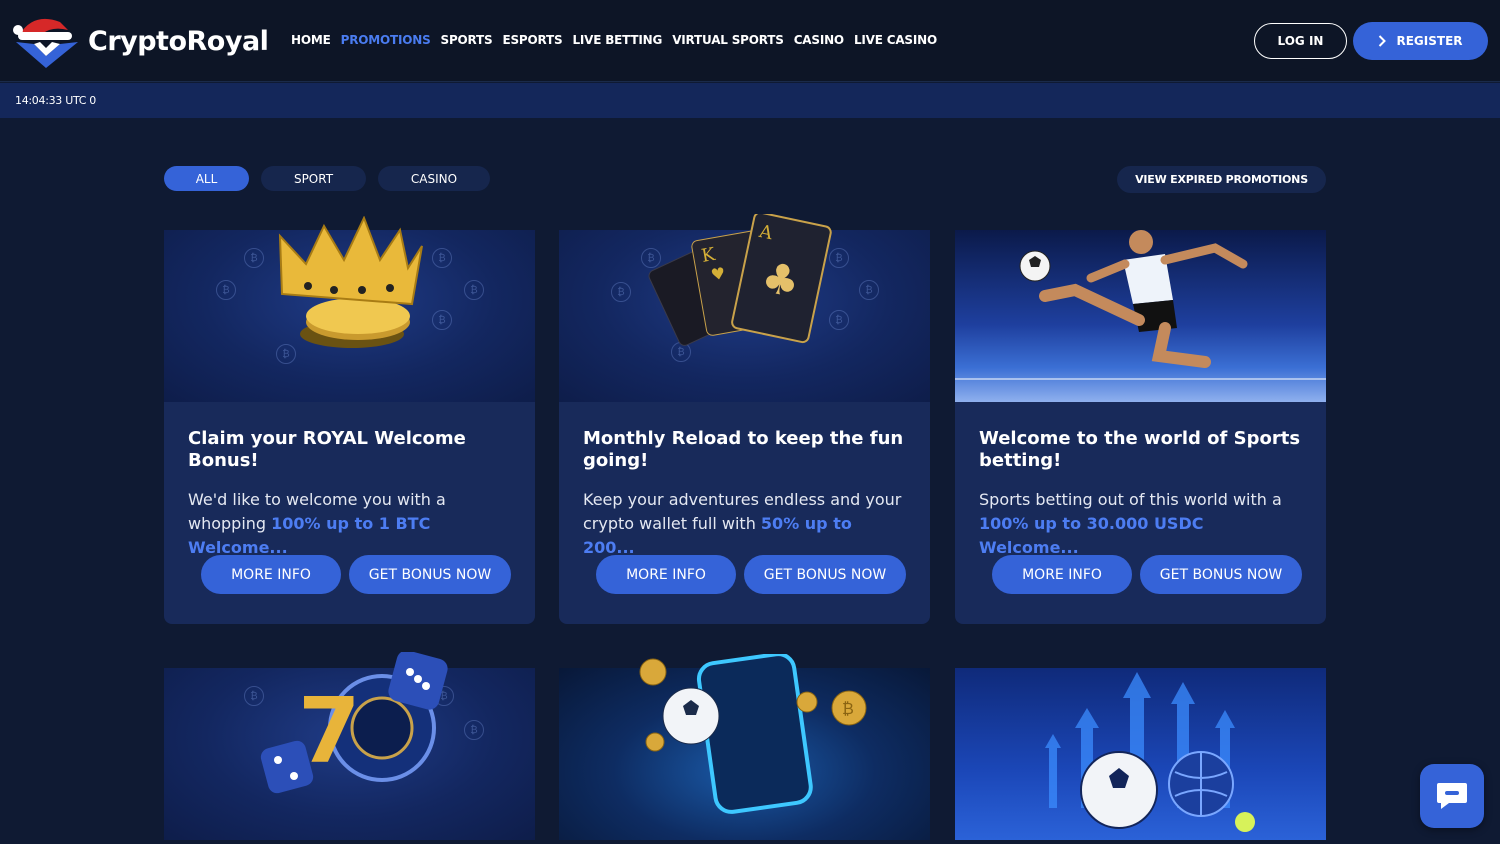  Describe the element at coordinates (1221, 179) in the screenshot. I see `view-expired-promotions-button: VIEW EXPIRED PROMOTIONS` at that location.